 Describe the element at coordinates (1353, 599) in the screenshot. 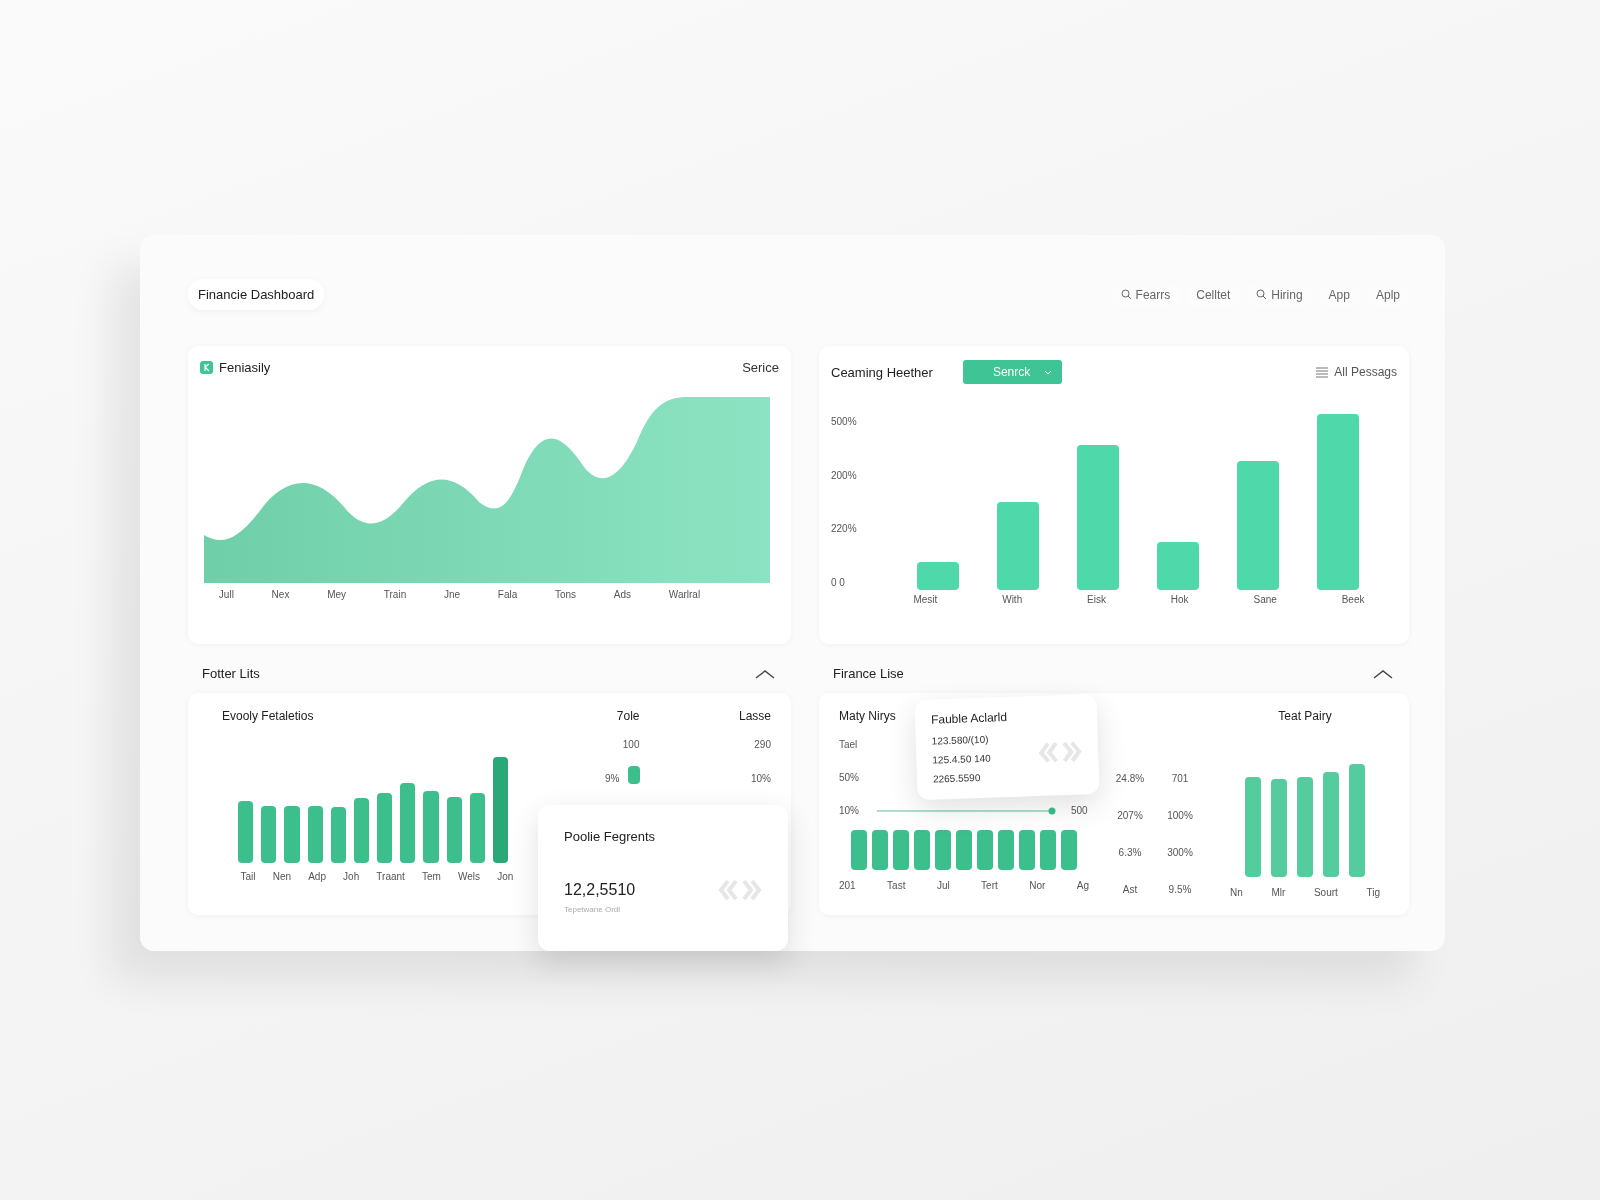

I see `axis-label: Beek` at that location.